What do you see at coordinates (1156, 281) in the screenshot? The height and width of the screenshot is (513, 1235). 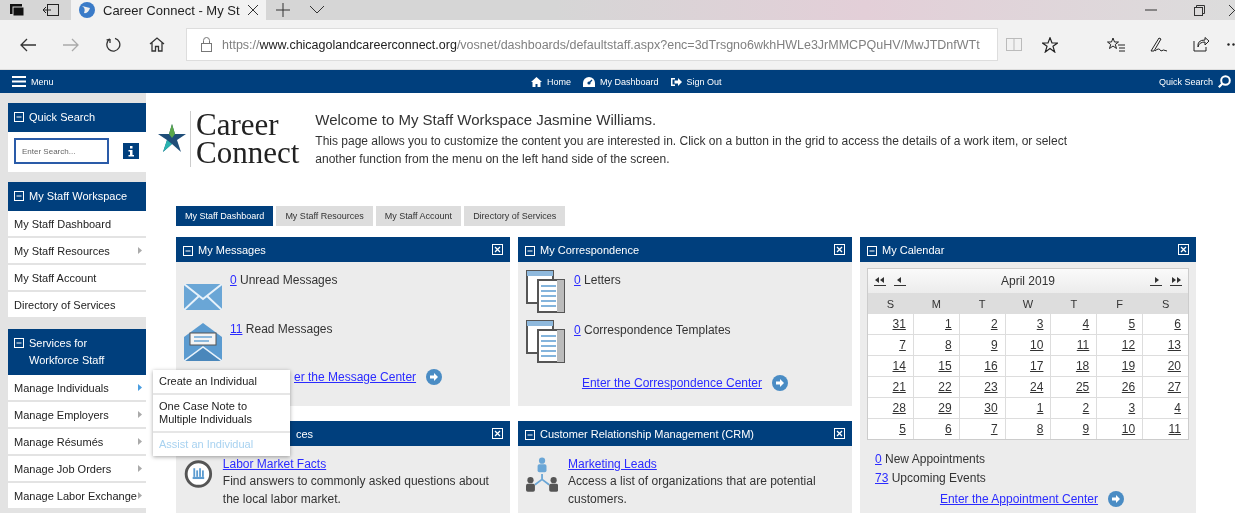 I see `right-icon` at bounding box center [1156, 281].